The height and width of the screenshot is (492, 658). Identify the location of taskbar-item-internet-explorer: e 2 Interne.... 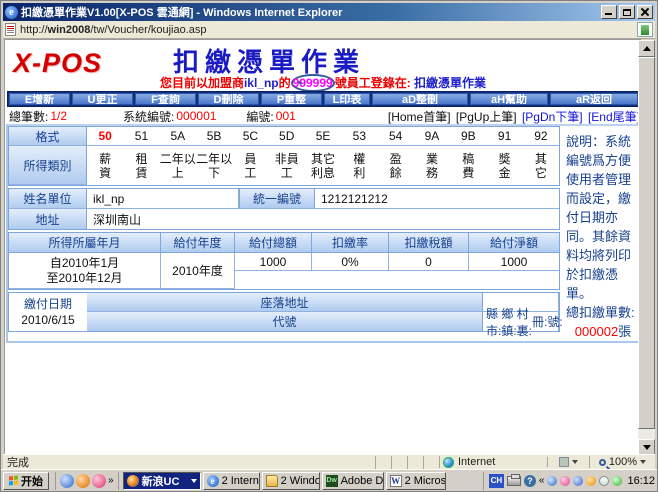
(231, 480).